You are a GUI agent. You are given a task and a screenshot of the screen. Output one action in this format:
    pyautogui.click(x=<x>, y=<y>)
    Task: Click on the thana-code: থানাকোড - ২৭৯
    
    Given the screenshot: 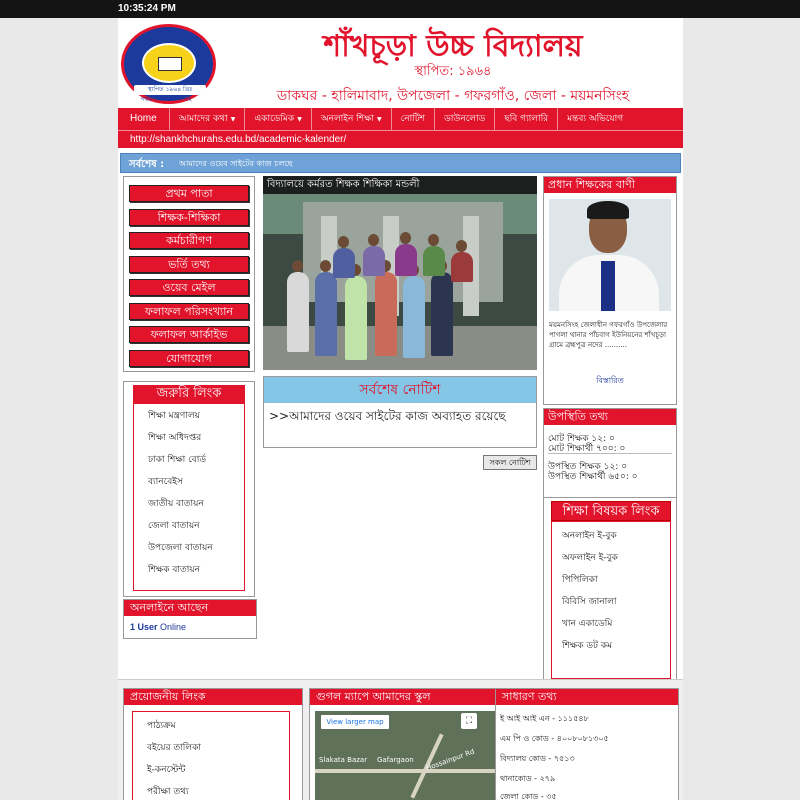 What is the action you would take?
    pyautogui.click(x=528, y=778)
    